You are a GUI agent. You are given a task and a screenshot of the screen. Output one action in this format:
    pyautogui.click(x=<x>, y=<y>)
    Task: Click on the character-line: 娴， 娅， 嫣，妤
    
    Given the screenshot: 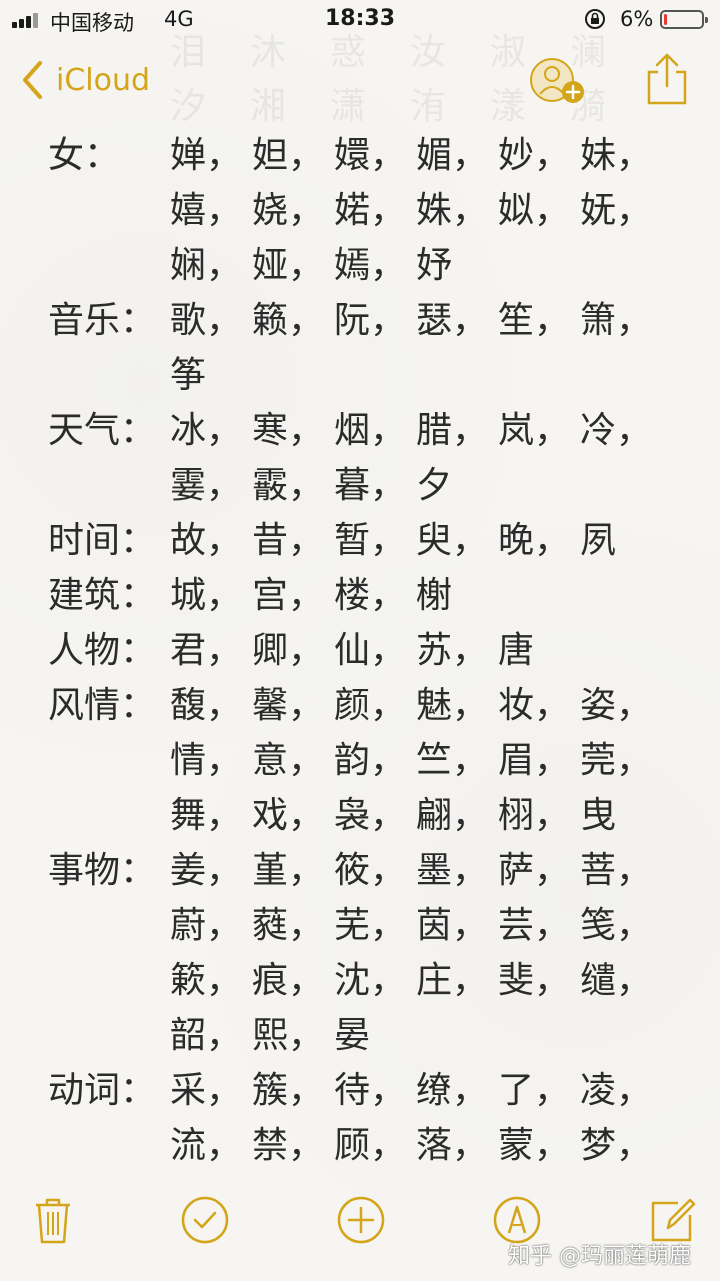 What is the action you would take?
    pyautogui.click(x=439, y=265)
    